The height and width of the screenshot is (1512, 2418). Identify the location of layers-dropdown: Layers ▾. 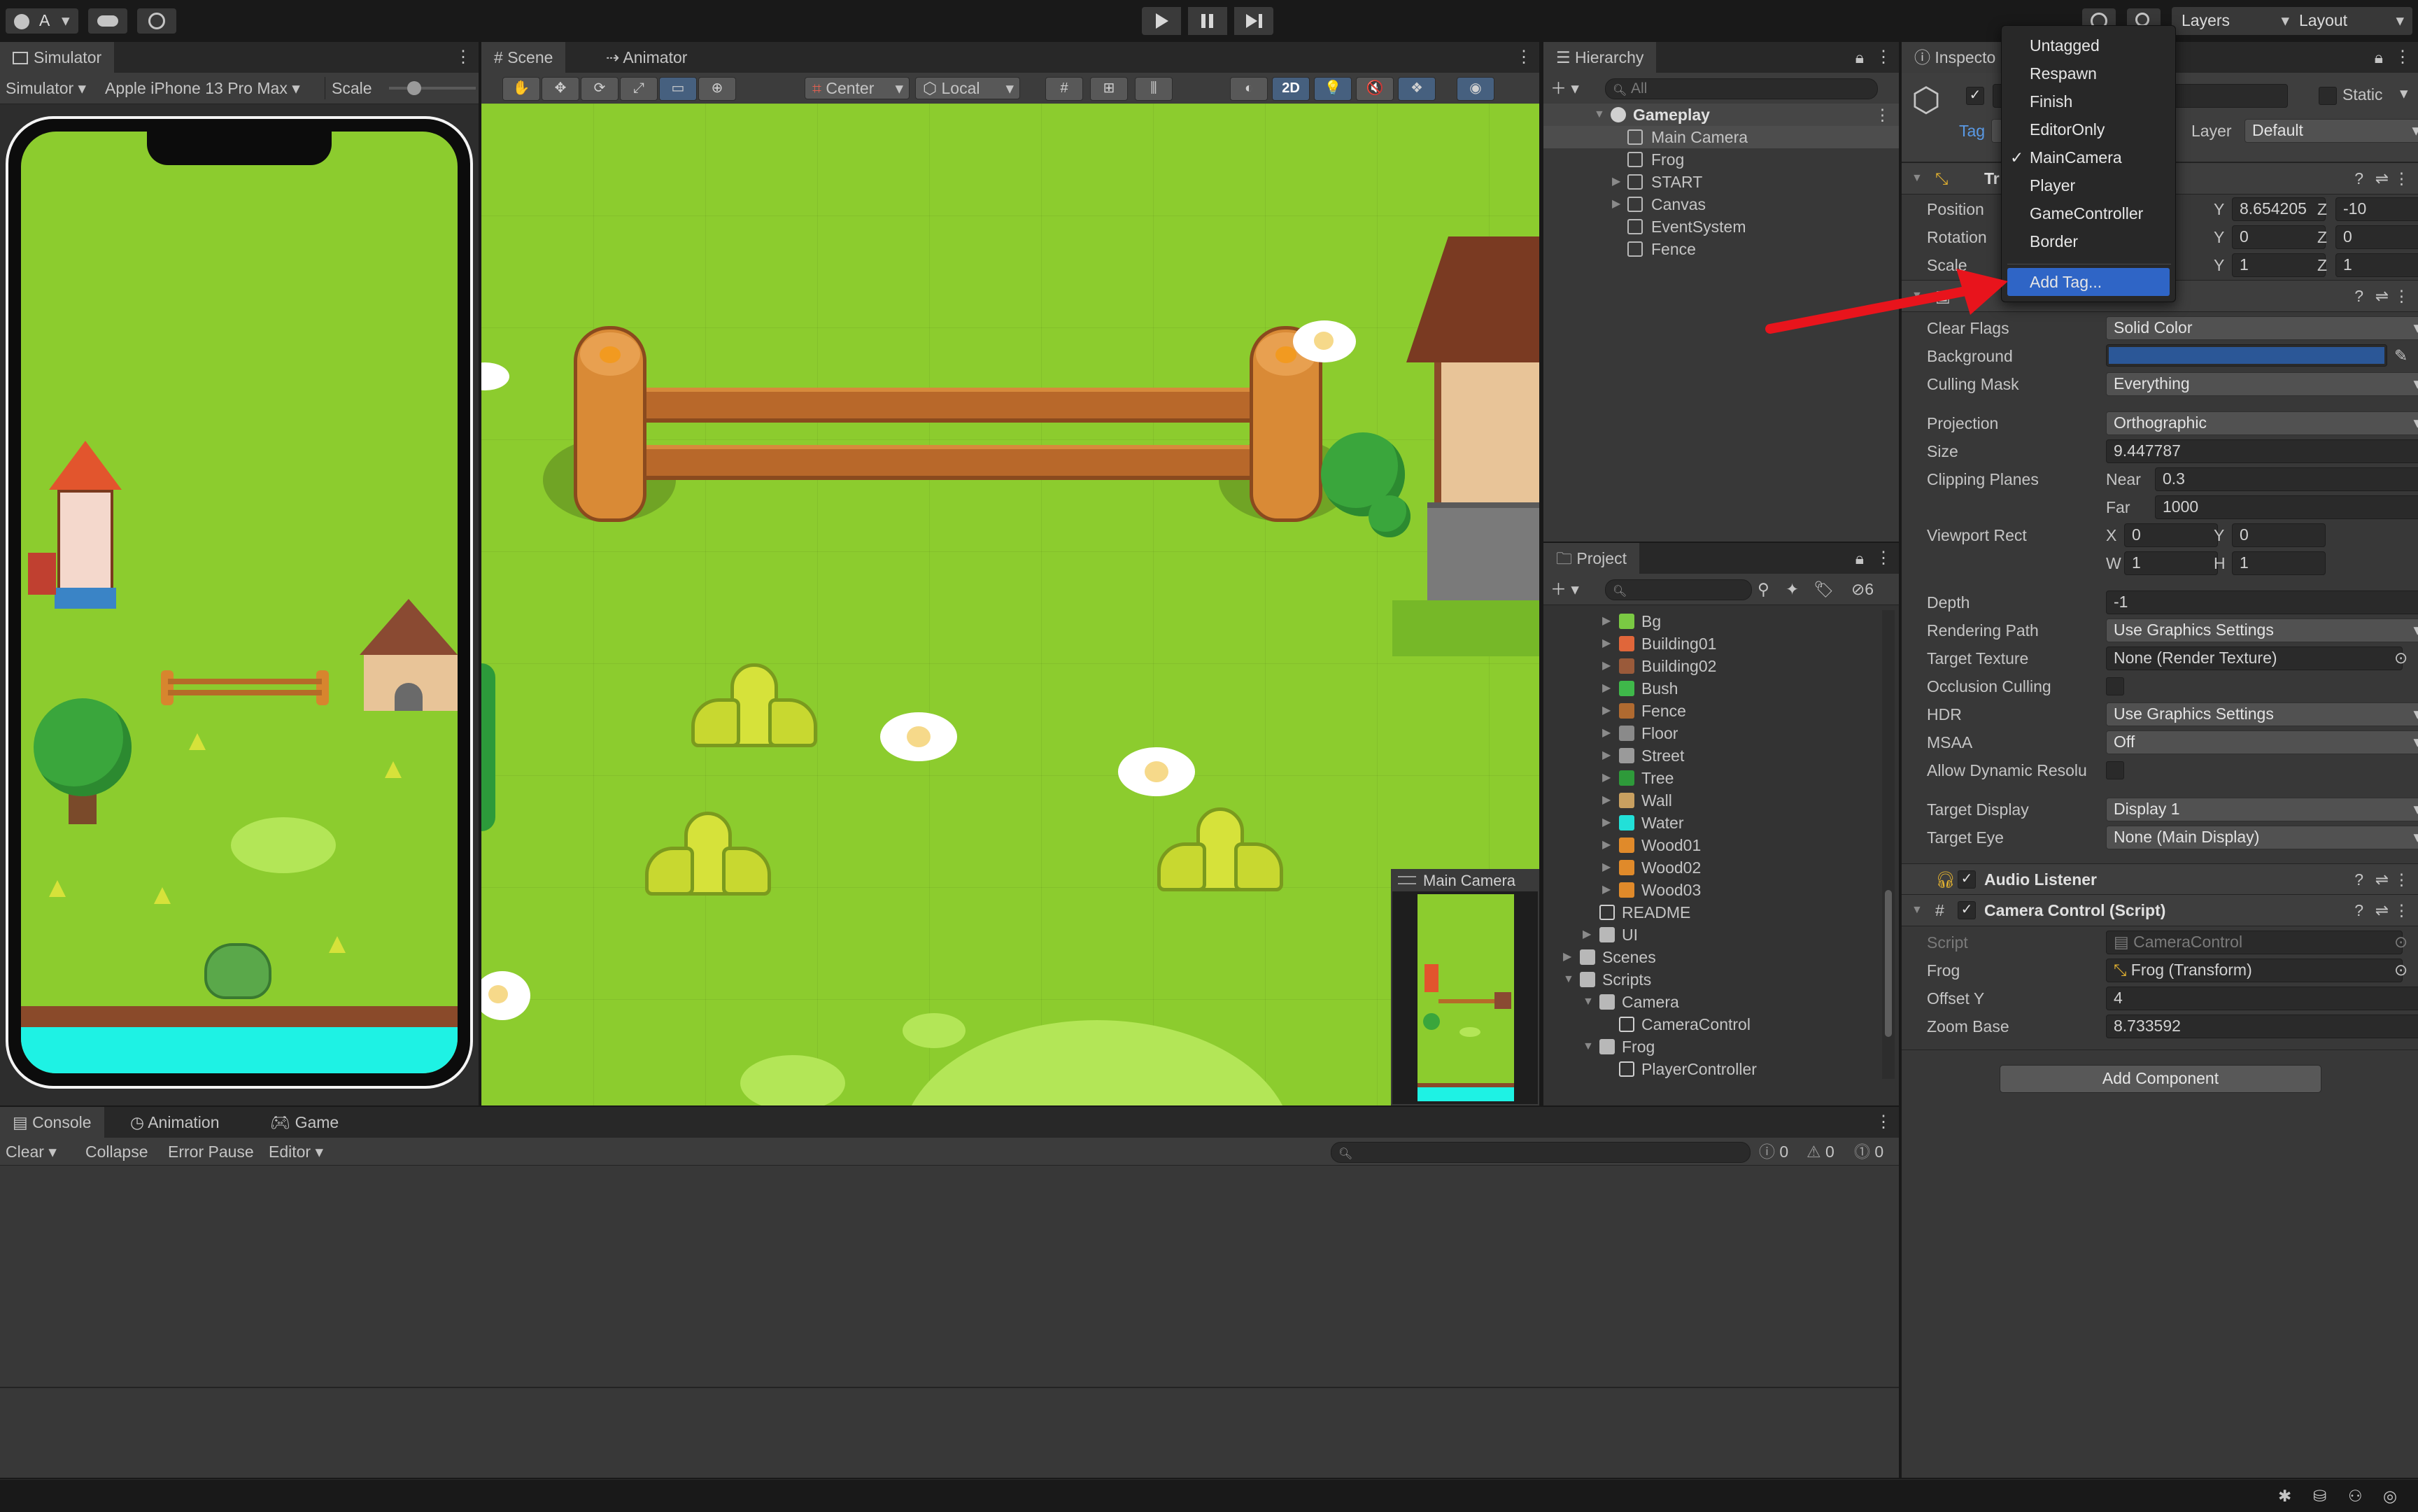
(2235, 21).